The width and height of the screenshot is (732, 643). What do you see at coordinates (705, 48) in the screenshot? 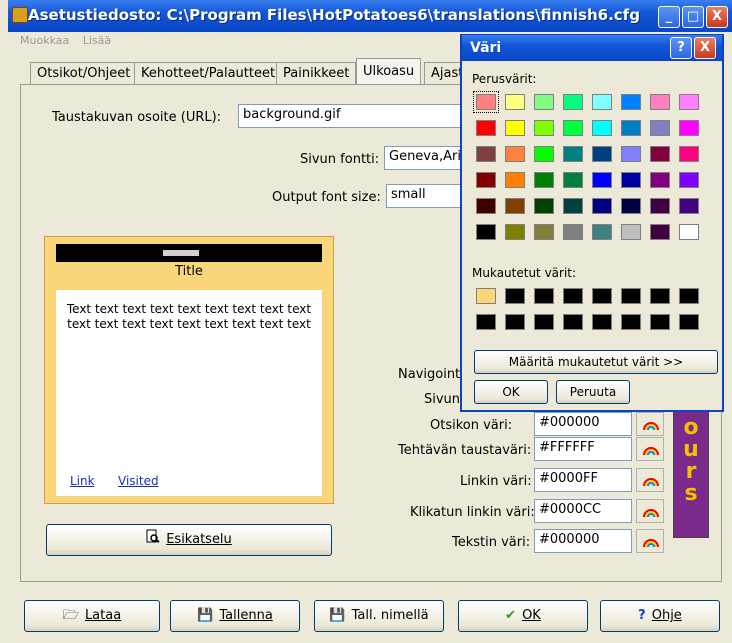
I see `dialog-close-button: X` at bounding box center [705, 48].